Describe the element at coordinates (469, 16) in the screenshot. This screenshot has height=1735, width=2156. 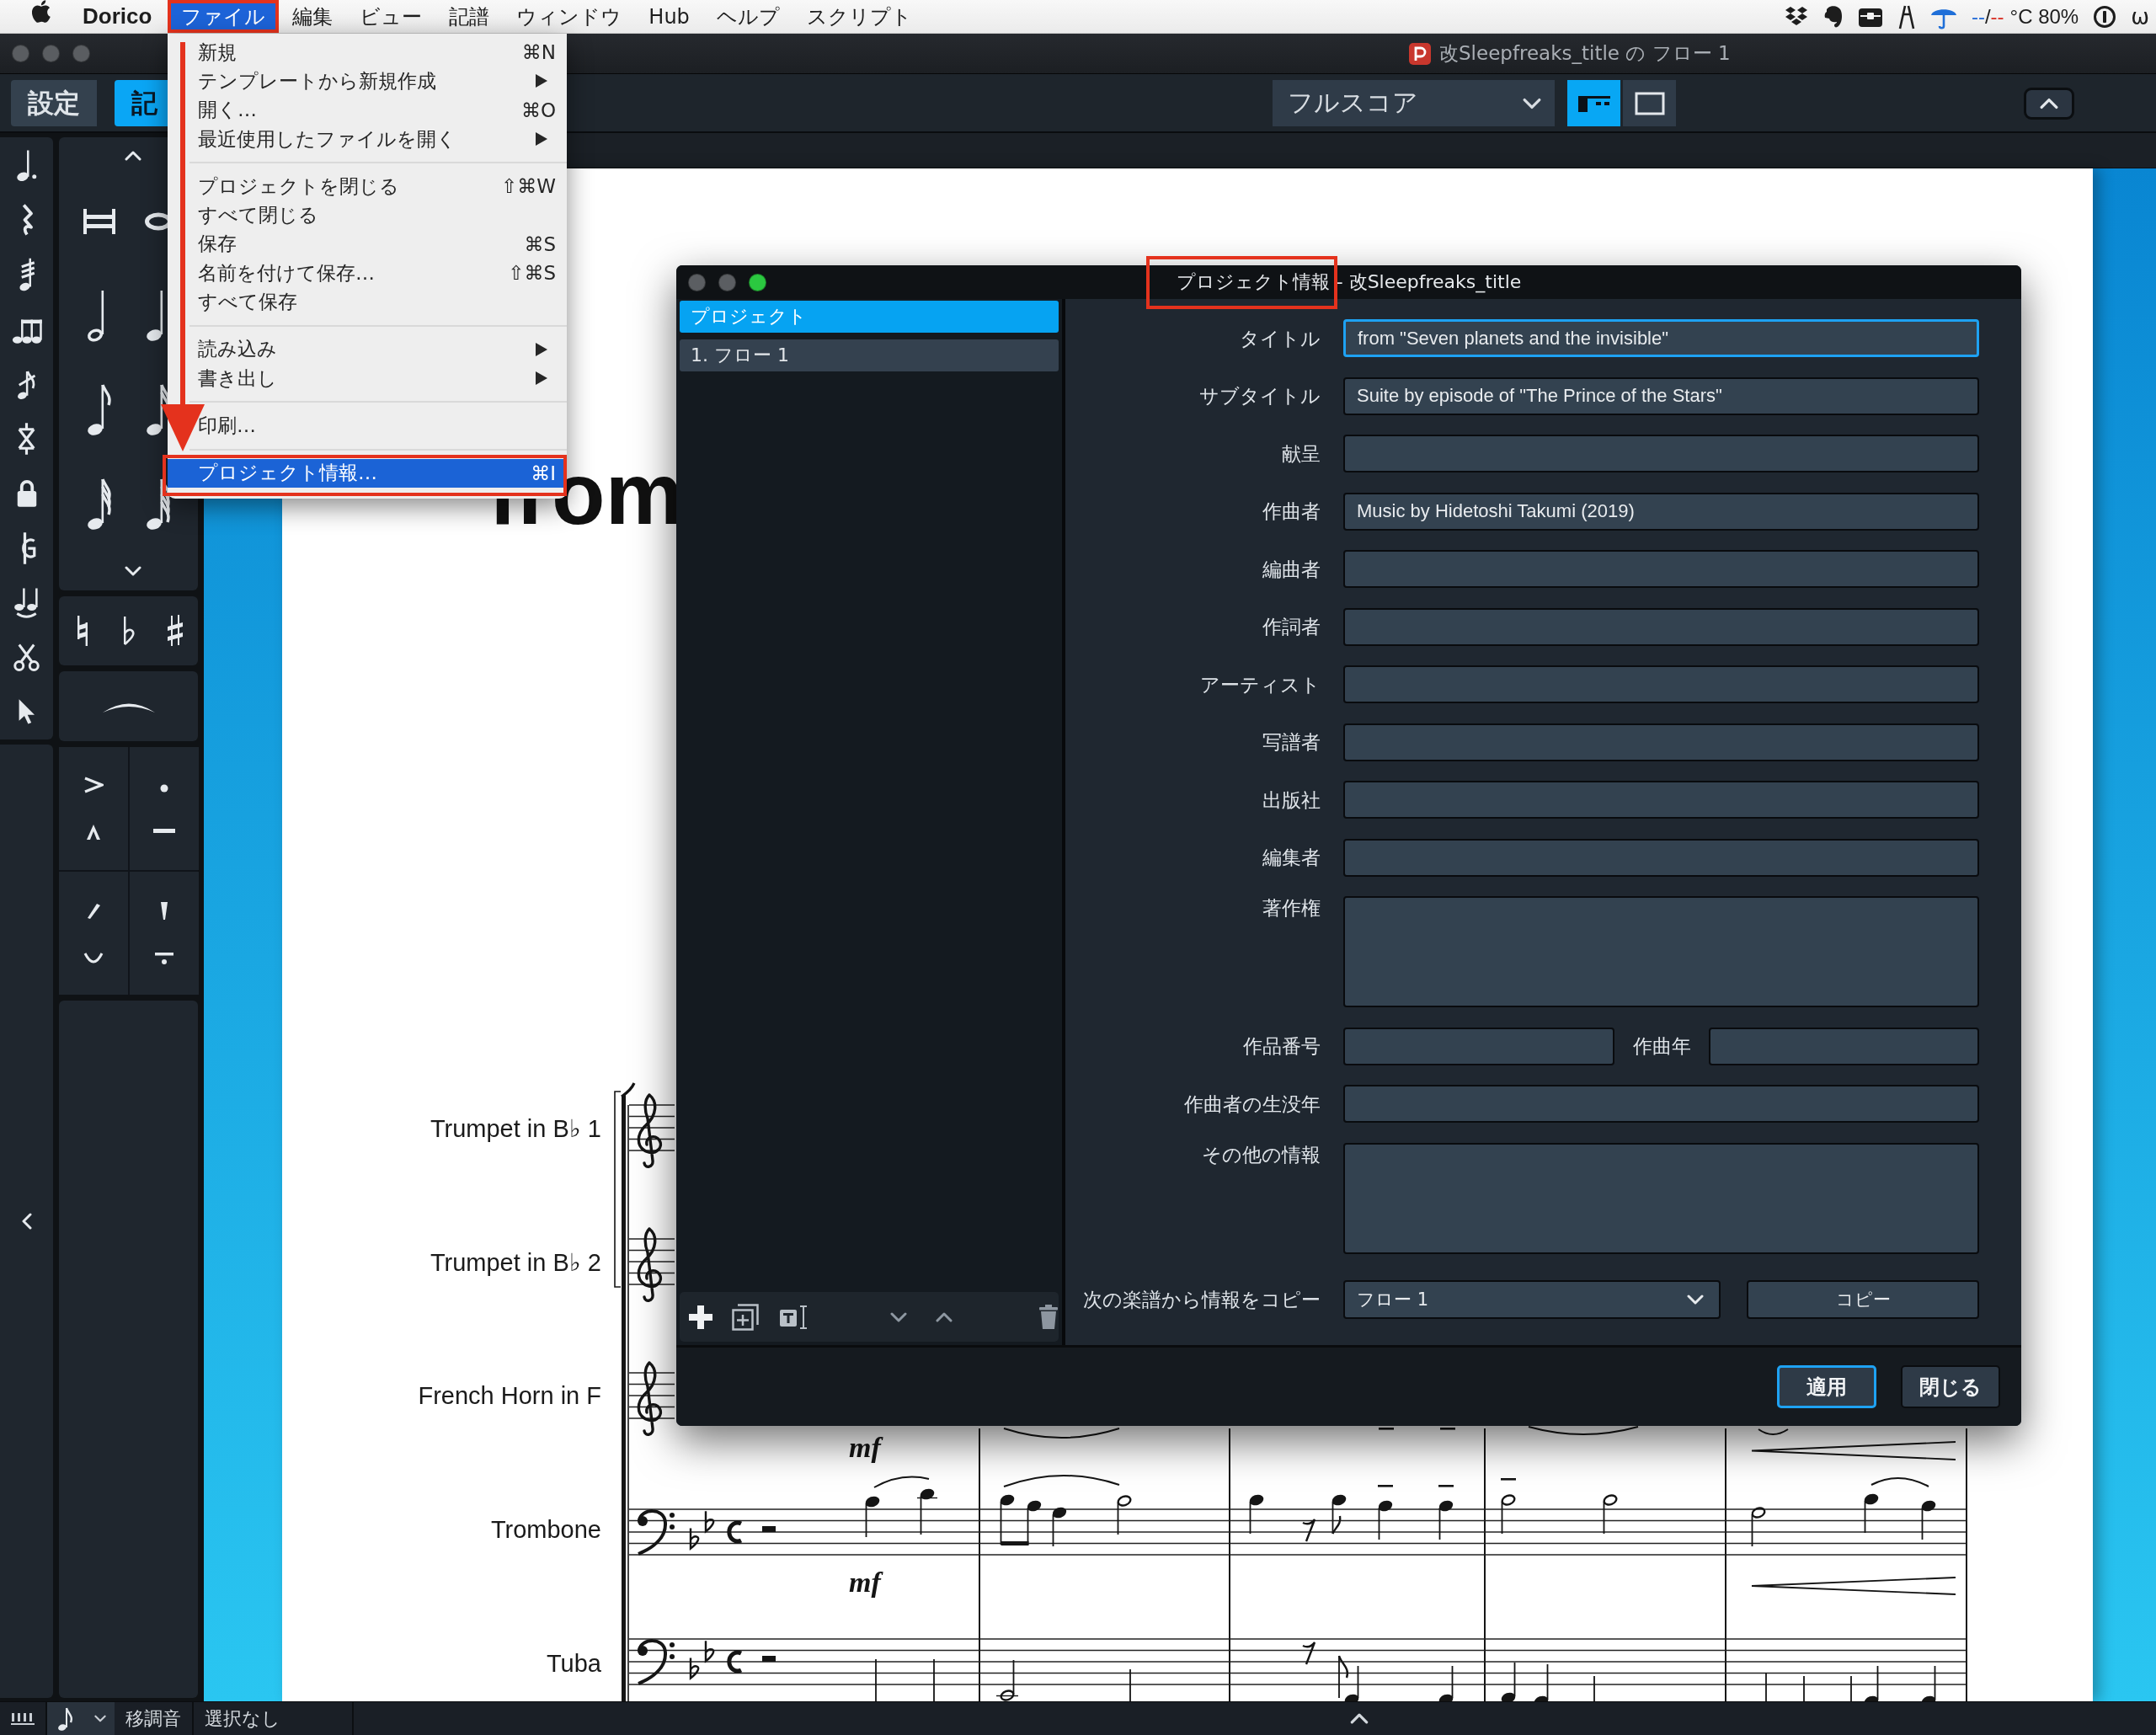
I see `menu-title: 記譜` at that location.